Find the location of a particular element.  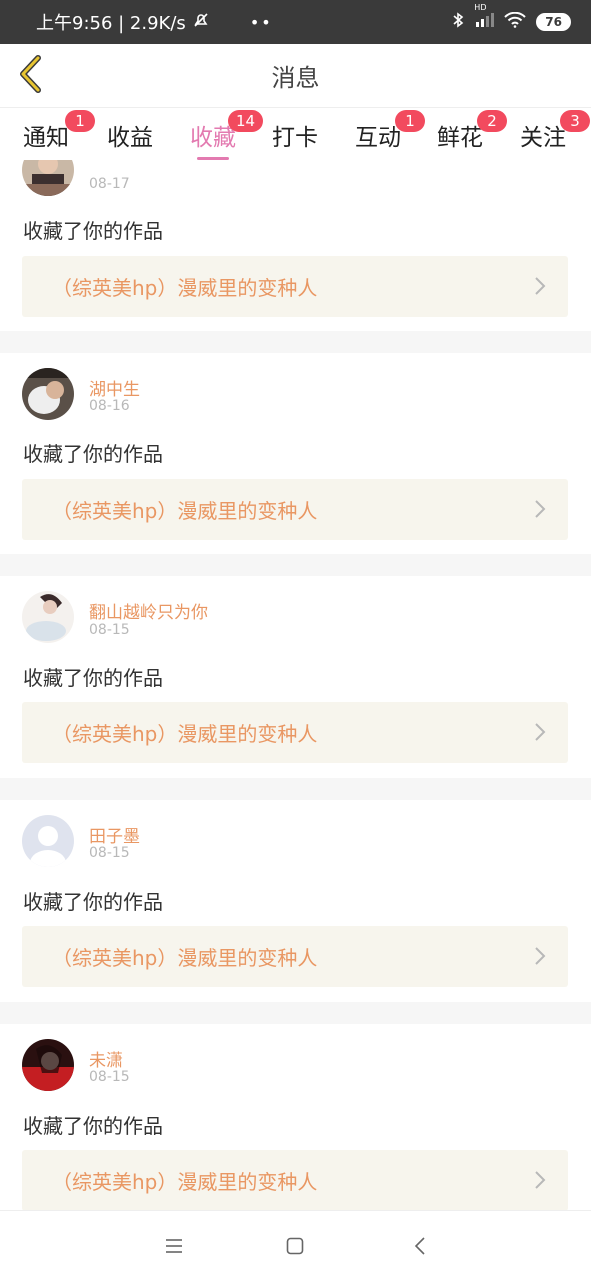

square-icon is located at coordinates (295, 1248).